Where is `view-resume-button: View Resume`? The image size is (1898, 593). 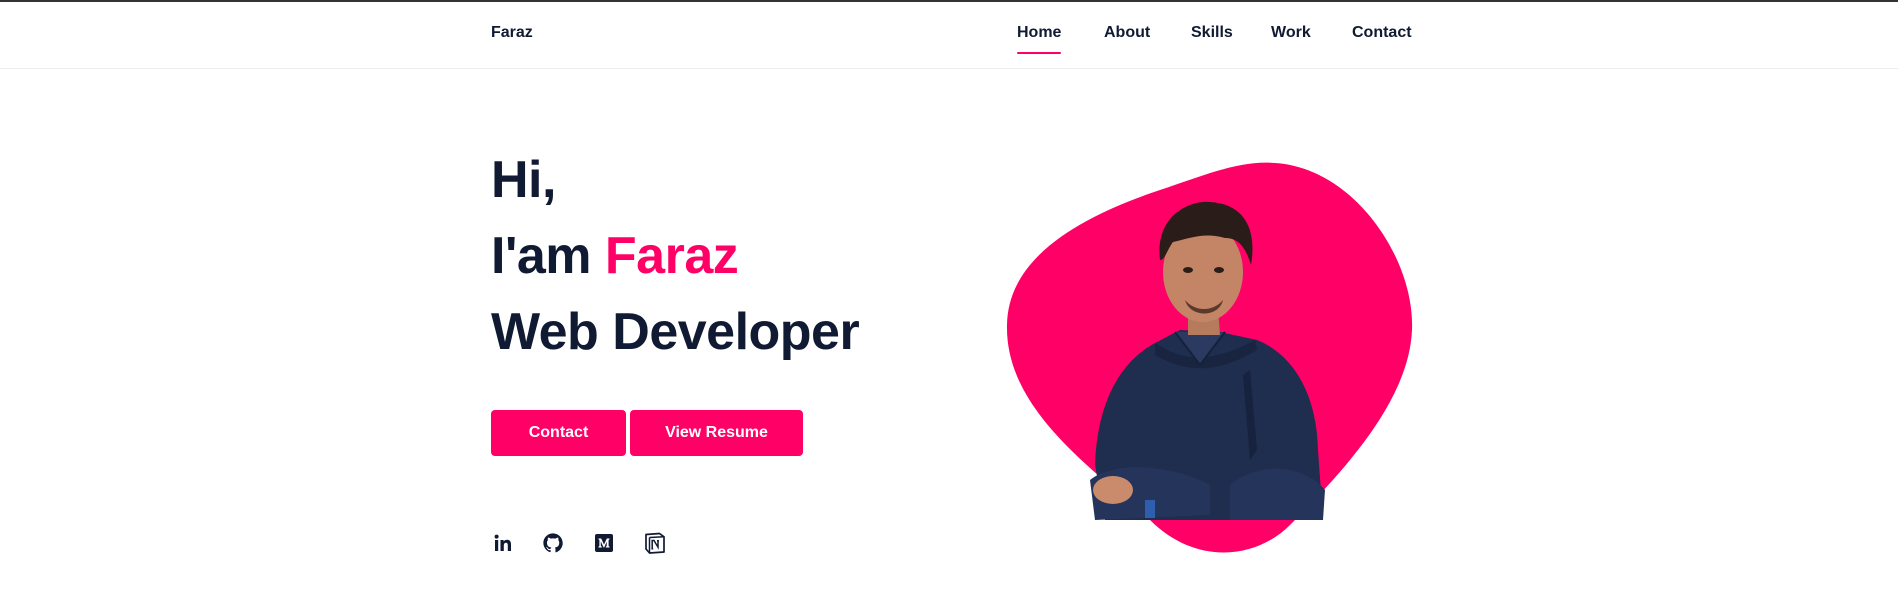 view-resume-button: View Resume is located at coordinates (716, 433).